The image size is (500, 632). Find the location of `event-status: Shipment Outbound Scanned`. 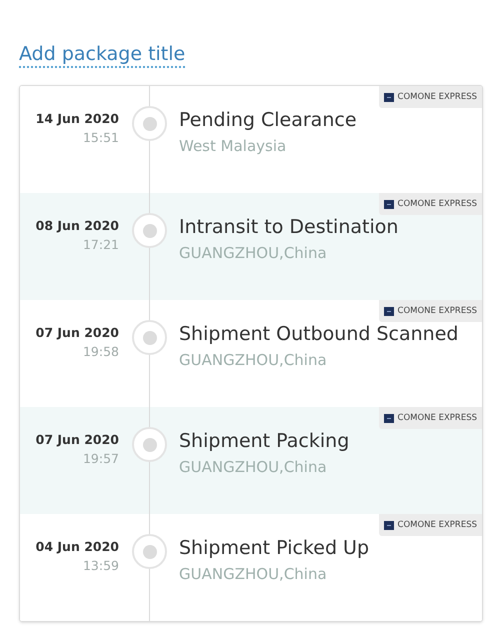

event-status: Shipment Outbound Scanned is located at coordinates (318, 334).